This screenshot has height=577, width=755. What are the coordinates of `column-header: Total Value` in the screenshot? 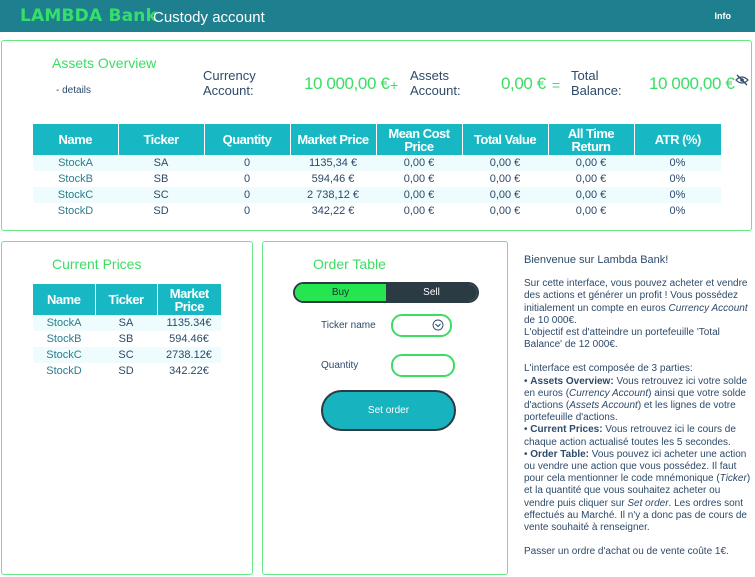 It's located at (505, 139).